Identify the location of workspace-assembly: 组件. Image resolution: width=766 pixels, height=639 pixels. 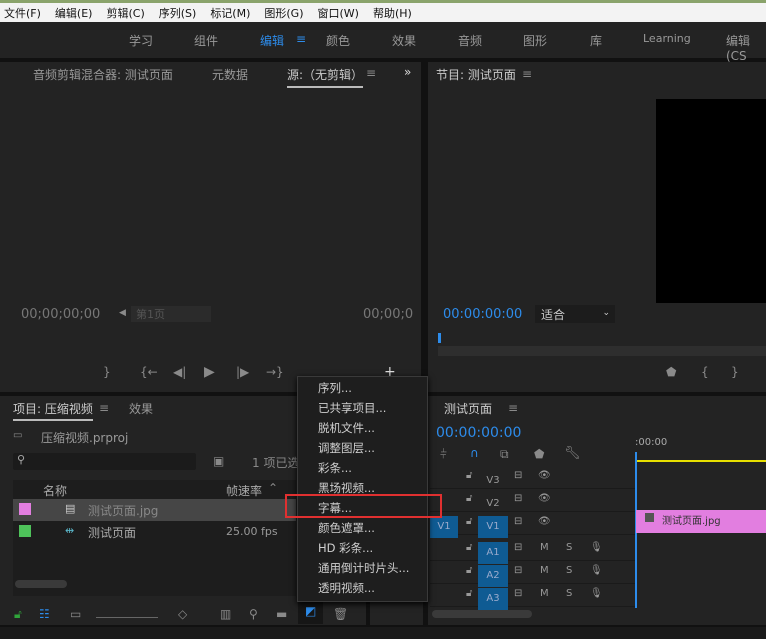
(206, 40).